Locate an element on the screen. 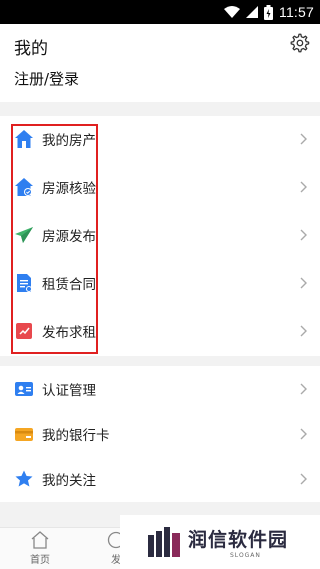  menu-item-lease-contract: 租赁合同 is located at coordinates (160, 283).